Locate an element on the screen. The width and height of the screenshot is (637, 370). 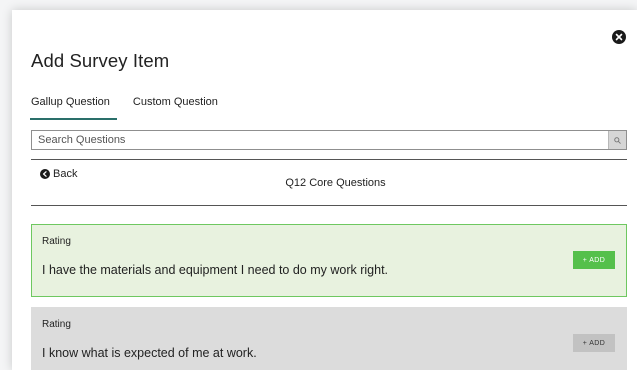
section-title: Q12 Core Questions is located at coordinates (335, 183).